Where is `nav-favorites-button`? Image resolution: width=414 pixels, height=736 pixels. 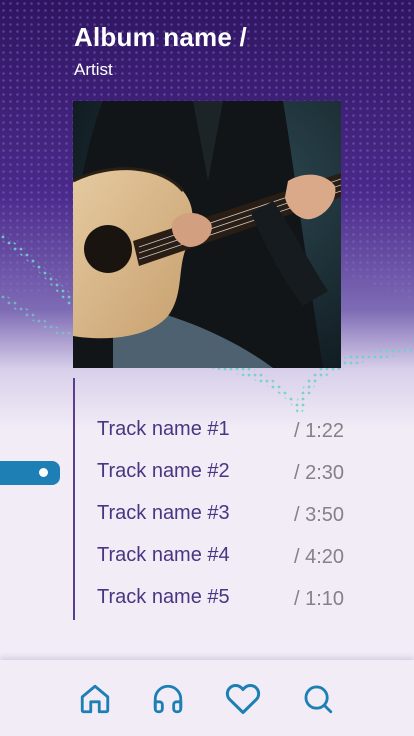 nav-favorites-button is located at coordinates (243, 699).